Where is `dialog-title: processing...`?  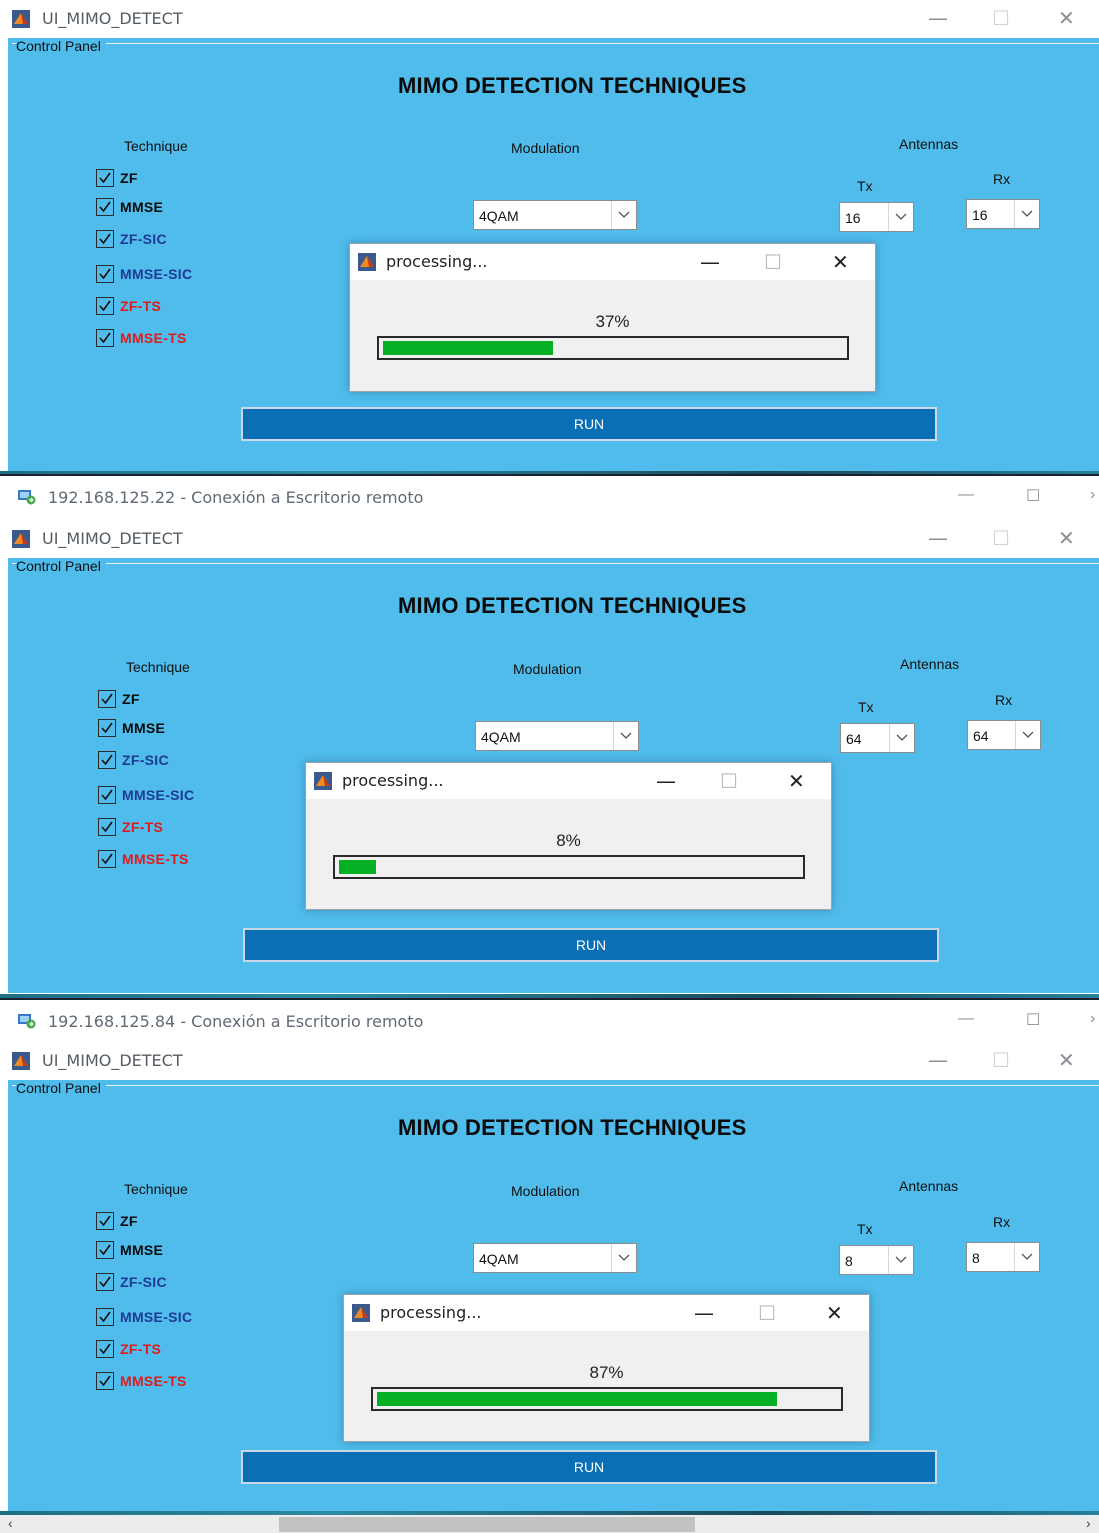 dialog-title: processing... is located at coordinates (393, 780).